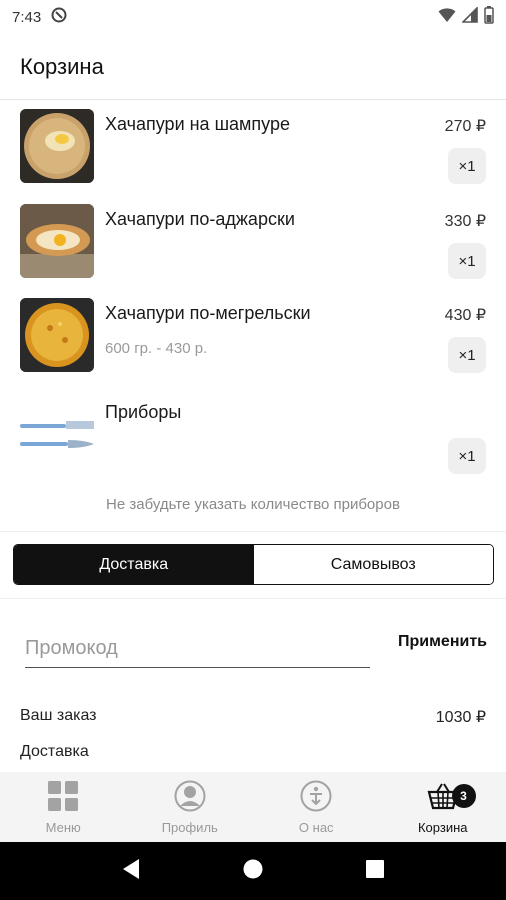 This screenshot has width=506, height=900. I want to click on nav-item-cart: 3 Корзина, so click(443, 807).